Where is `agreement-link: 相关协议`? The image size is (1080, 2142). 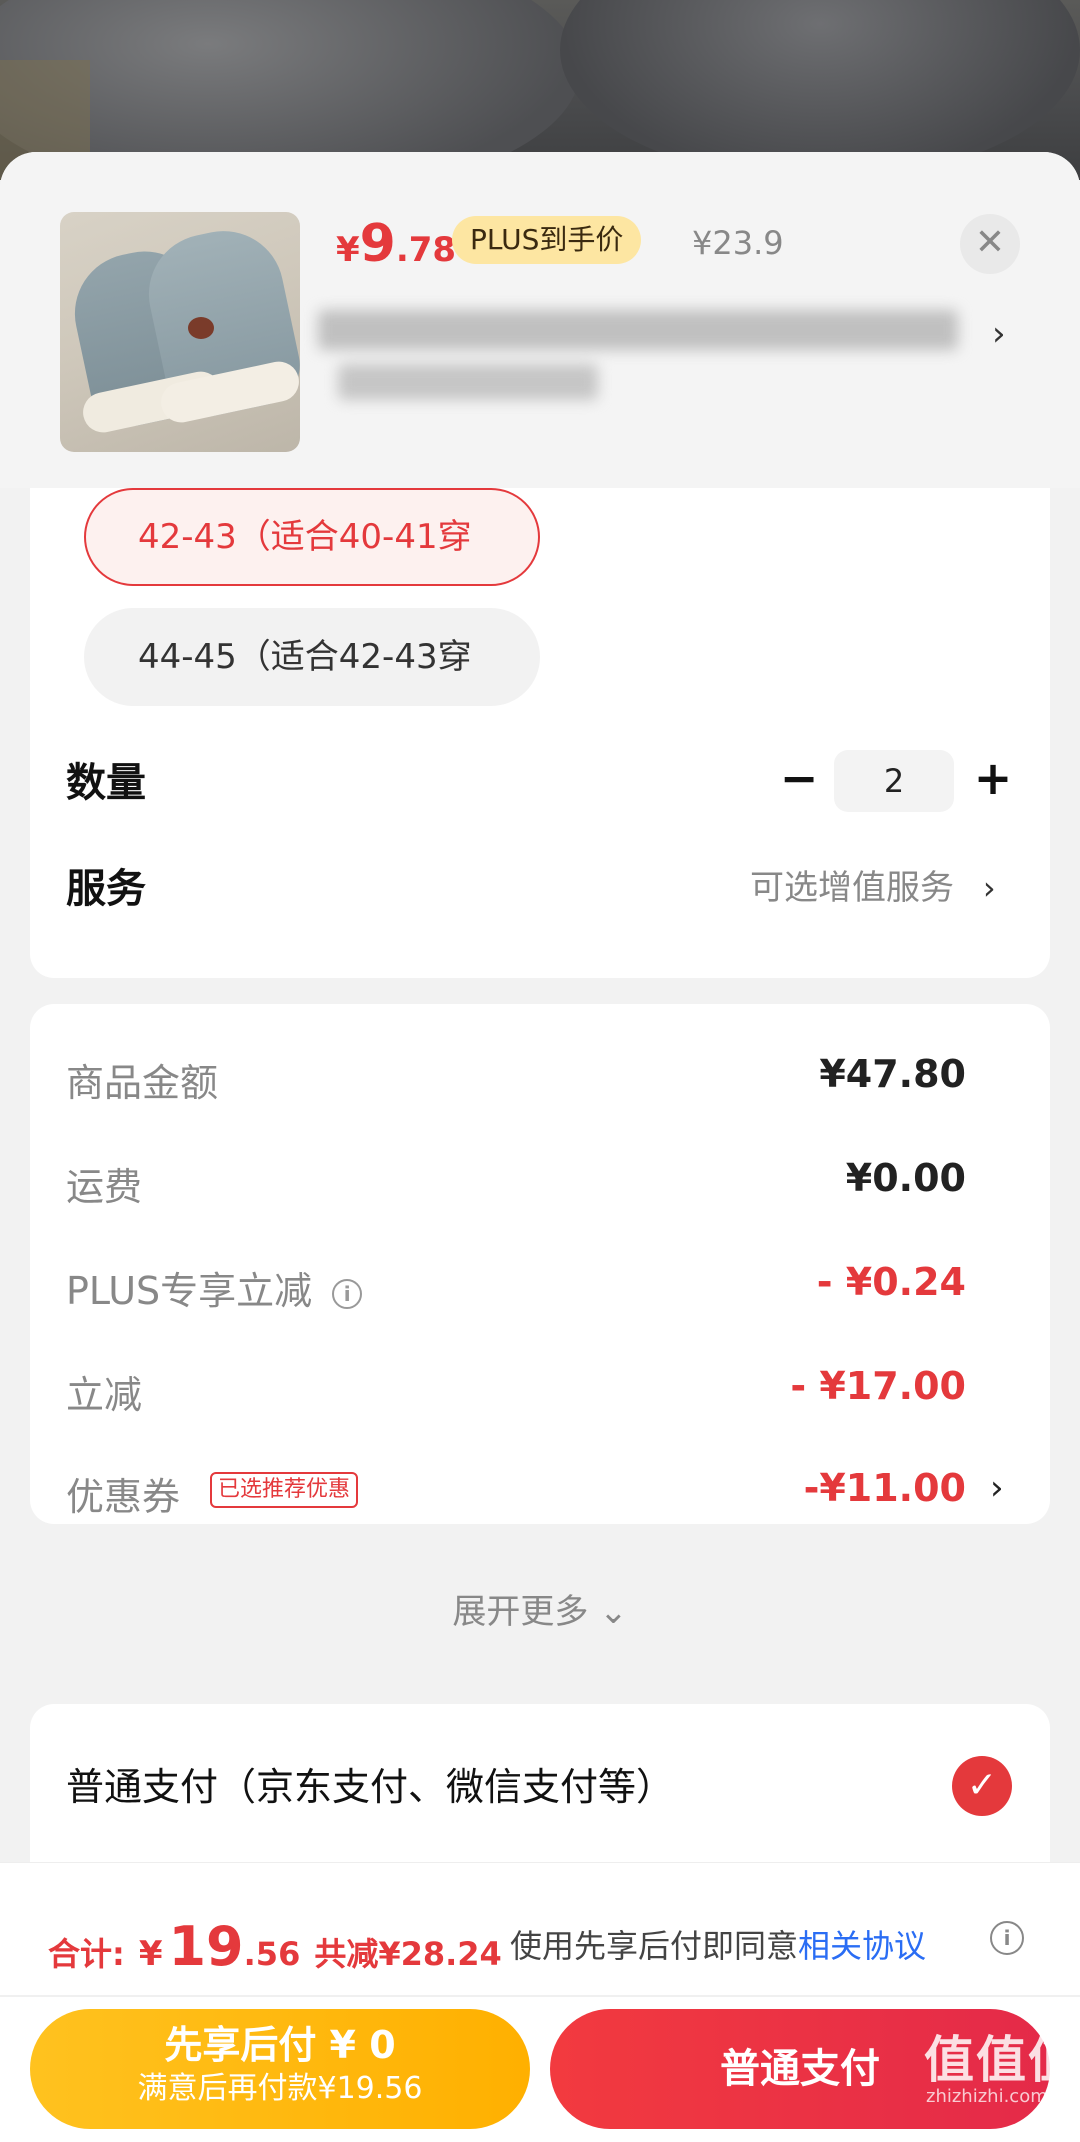
agreement-link: 相关协议 is located at coordinates (862, 1946).